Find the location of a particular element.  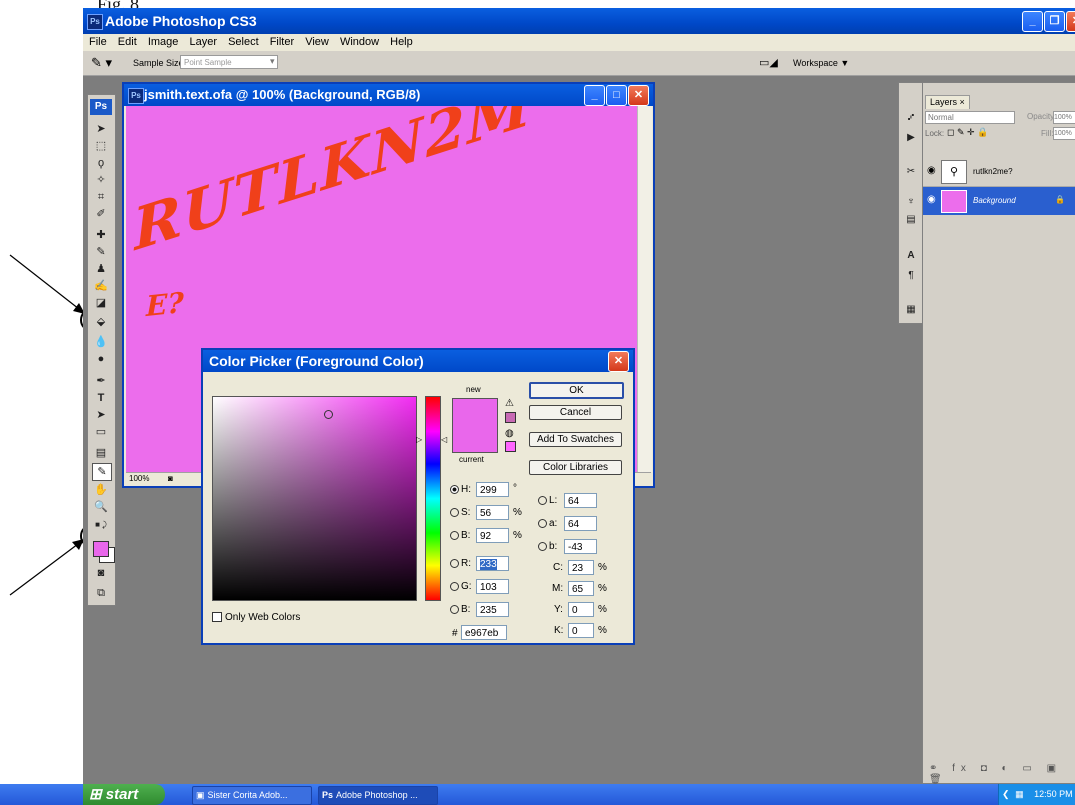

blue-radio: B: is located at coordinates (460, 609).